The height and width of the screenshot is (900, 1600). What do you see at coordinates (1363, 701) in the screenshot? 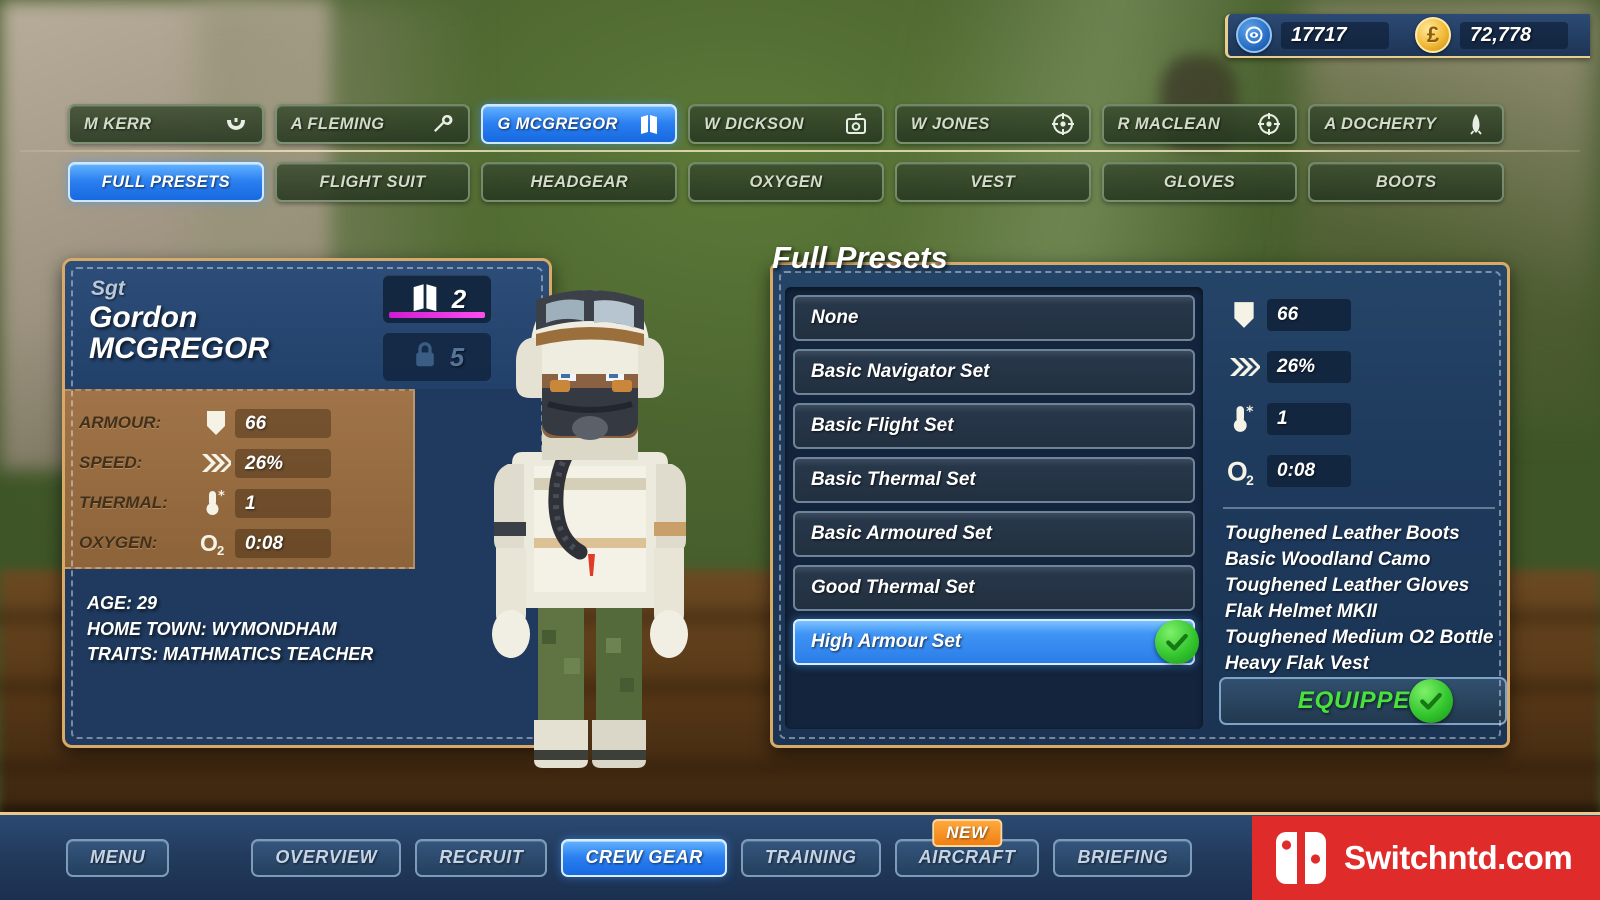
I see `equipped-button: EQUIPPED` at bounding box center [1363, 701].